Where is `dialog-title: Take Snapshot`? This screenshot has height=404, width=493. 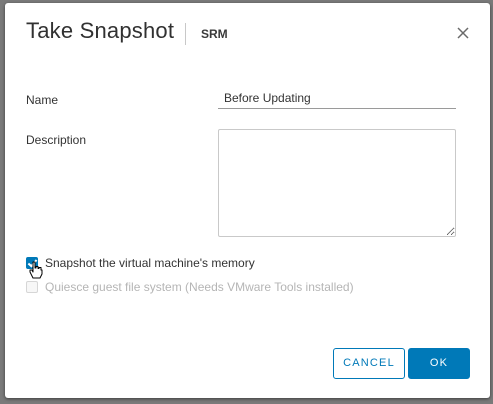
dialog-title: Take Snapshot is located at coordinates (100, 30).